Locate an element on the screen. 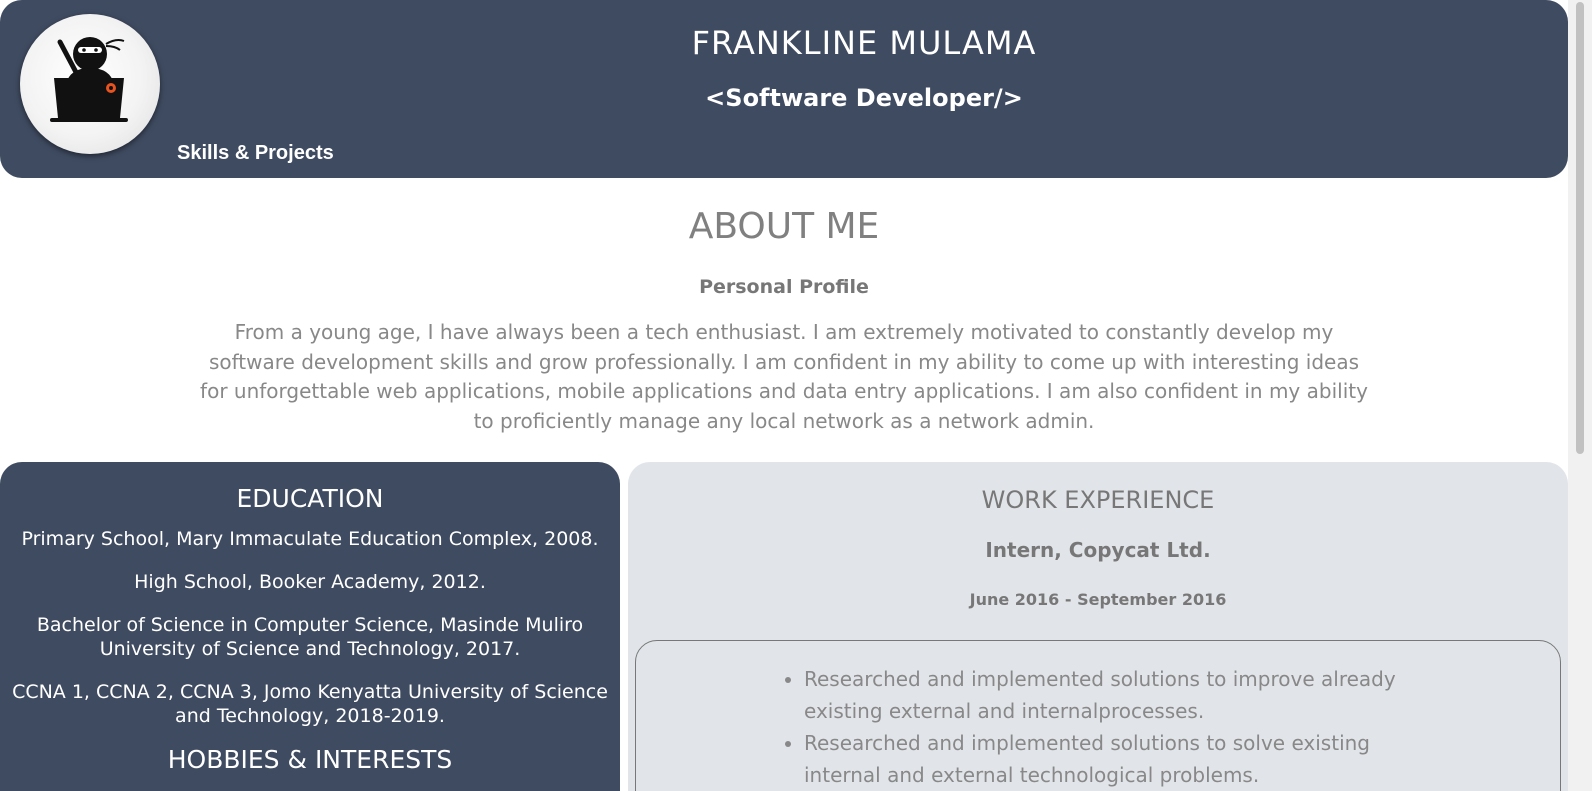  job-title-tagline: <Software Developer/> is located at coordinates (864, 98).